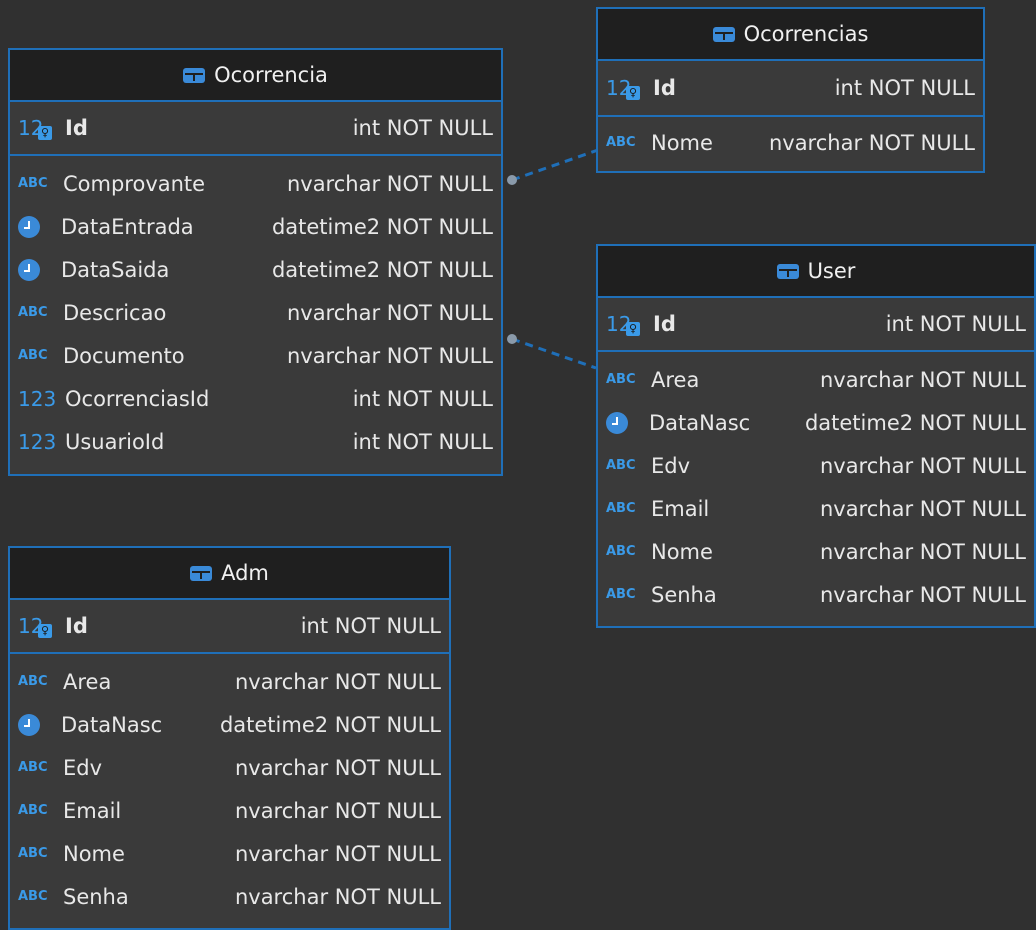  Describe the element at coordinates (124, 355) in the screenshot. I see `column-name: Documento` at that location.